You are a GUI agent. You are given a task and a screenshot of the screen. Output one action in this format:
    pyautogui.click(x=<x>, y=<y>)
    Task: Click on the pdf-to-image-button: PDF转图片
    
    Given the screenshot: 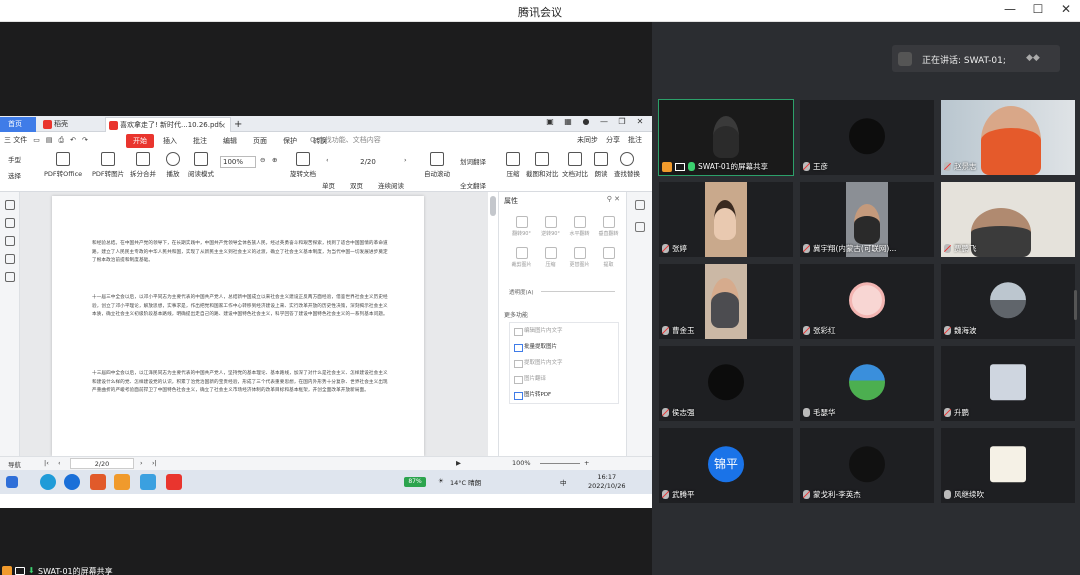 What is the action you would take?
    pyautogui.click(x=108, y=165)
    